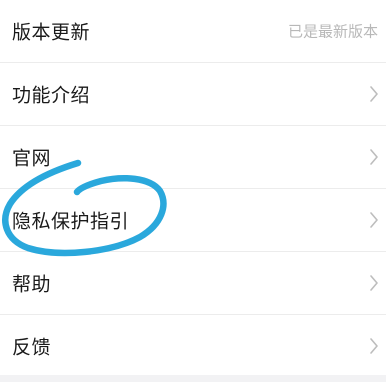  I want to click on bottom-section-gap, so click(193, 378).